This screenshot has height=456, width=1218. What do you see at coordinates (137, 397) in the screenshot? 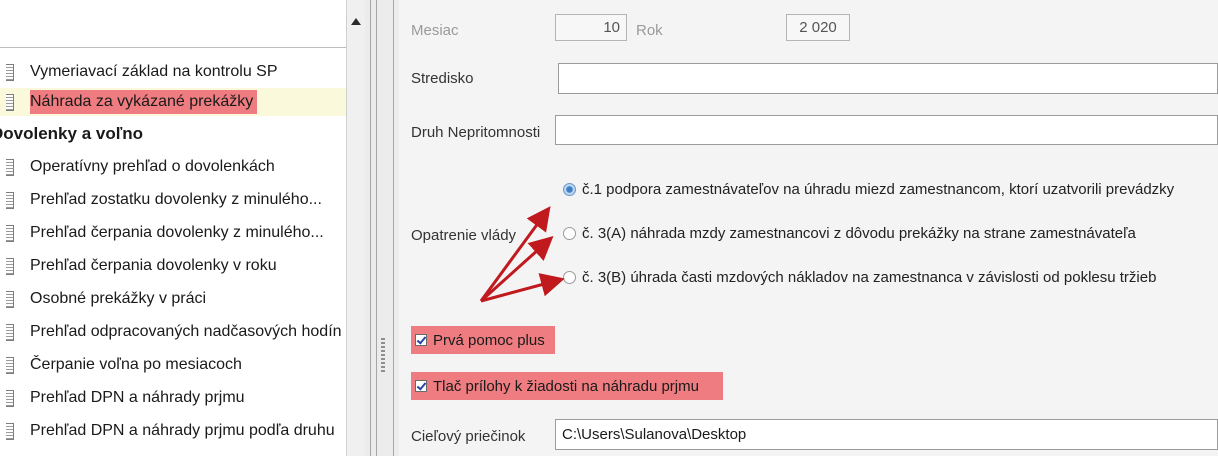
I see `tree-item-label: Prehľad DPN a náhrady prjmu` at bounding box center [137, 397].